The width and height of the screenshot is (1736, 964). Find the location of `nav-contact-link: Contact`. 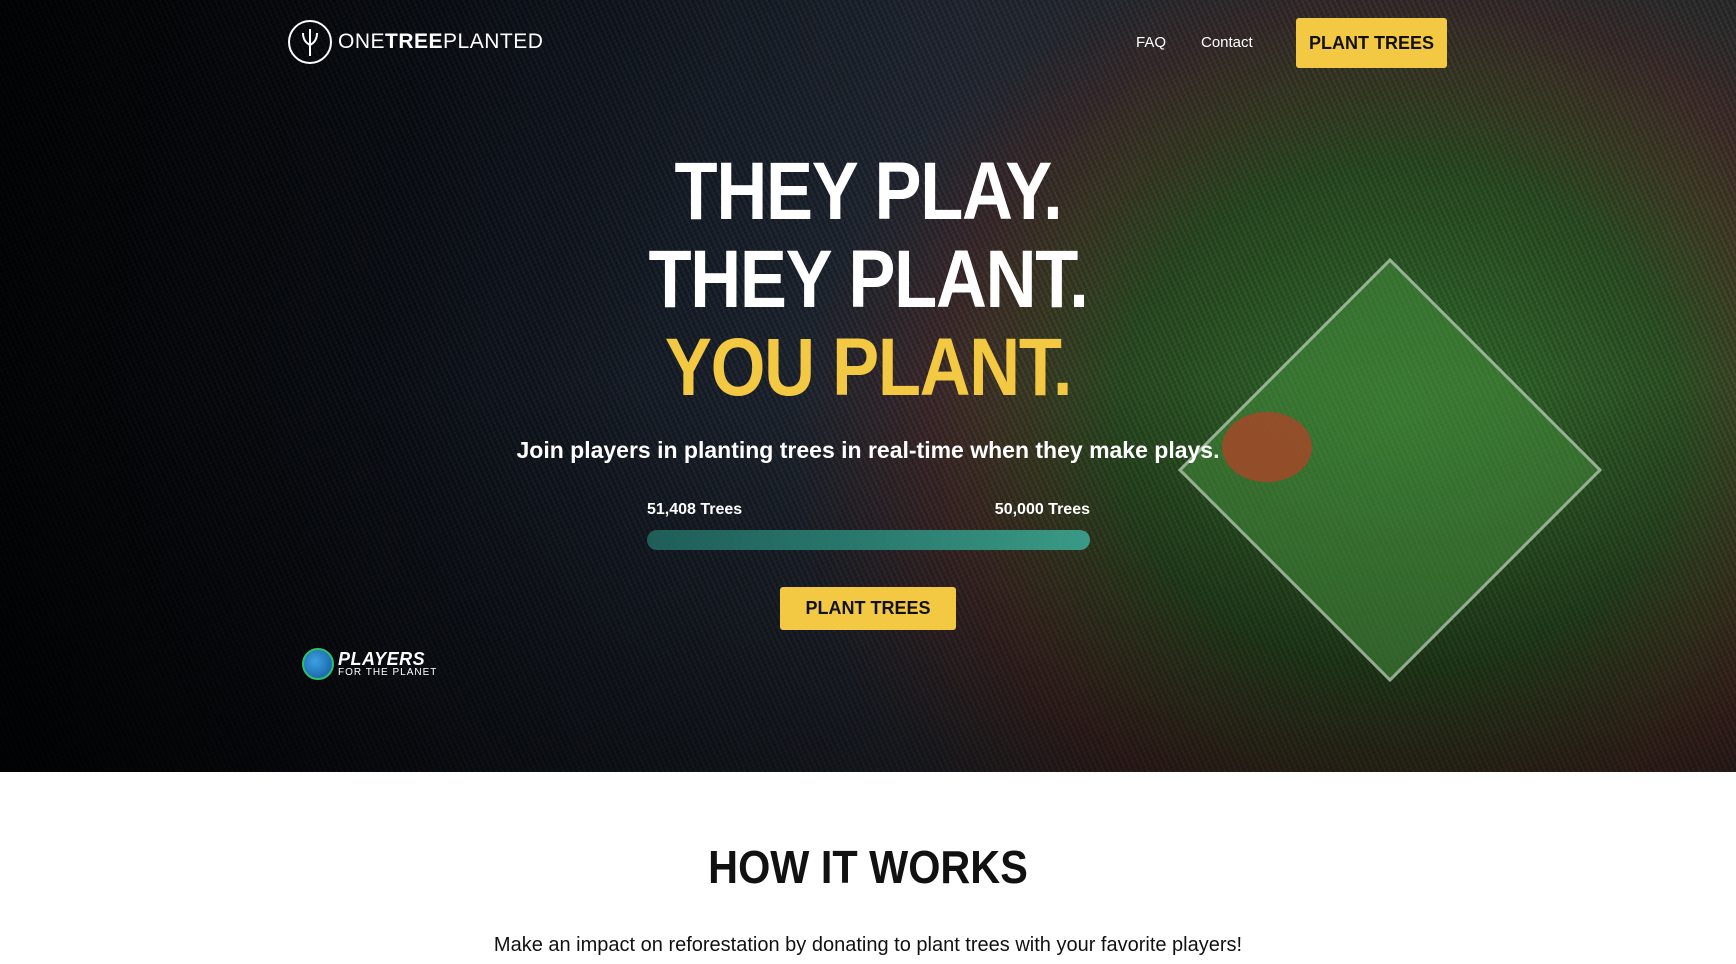

nav-contact-link: Contact is located at coordinates (1227, 42).